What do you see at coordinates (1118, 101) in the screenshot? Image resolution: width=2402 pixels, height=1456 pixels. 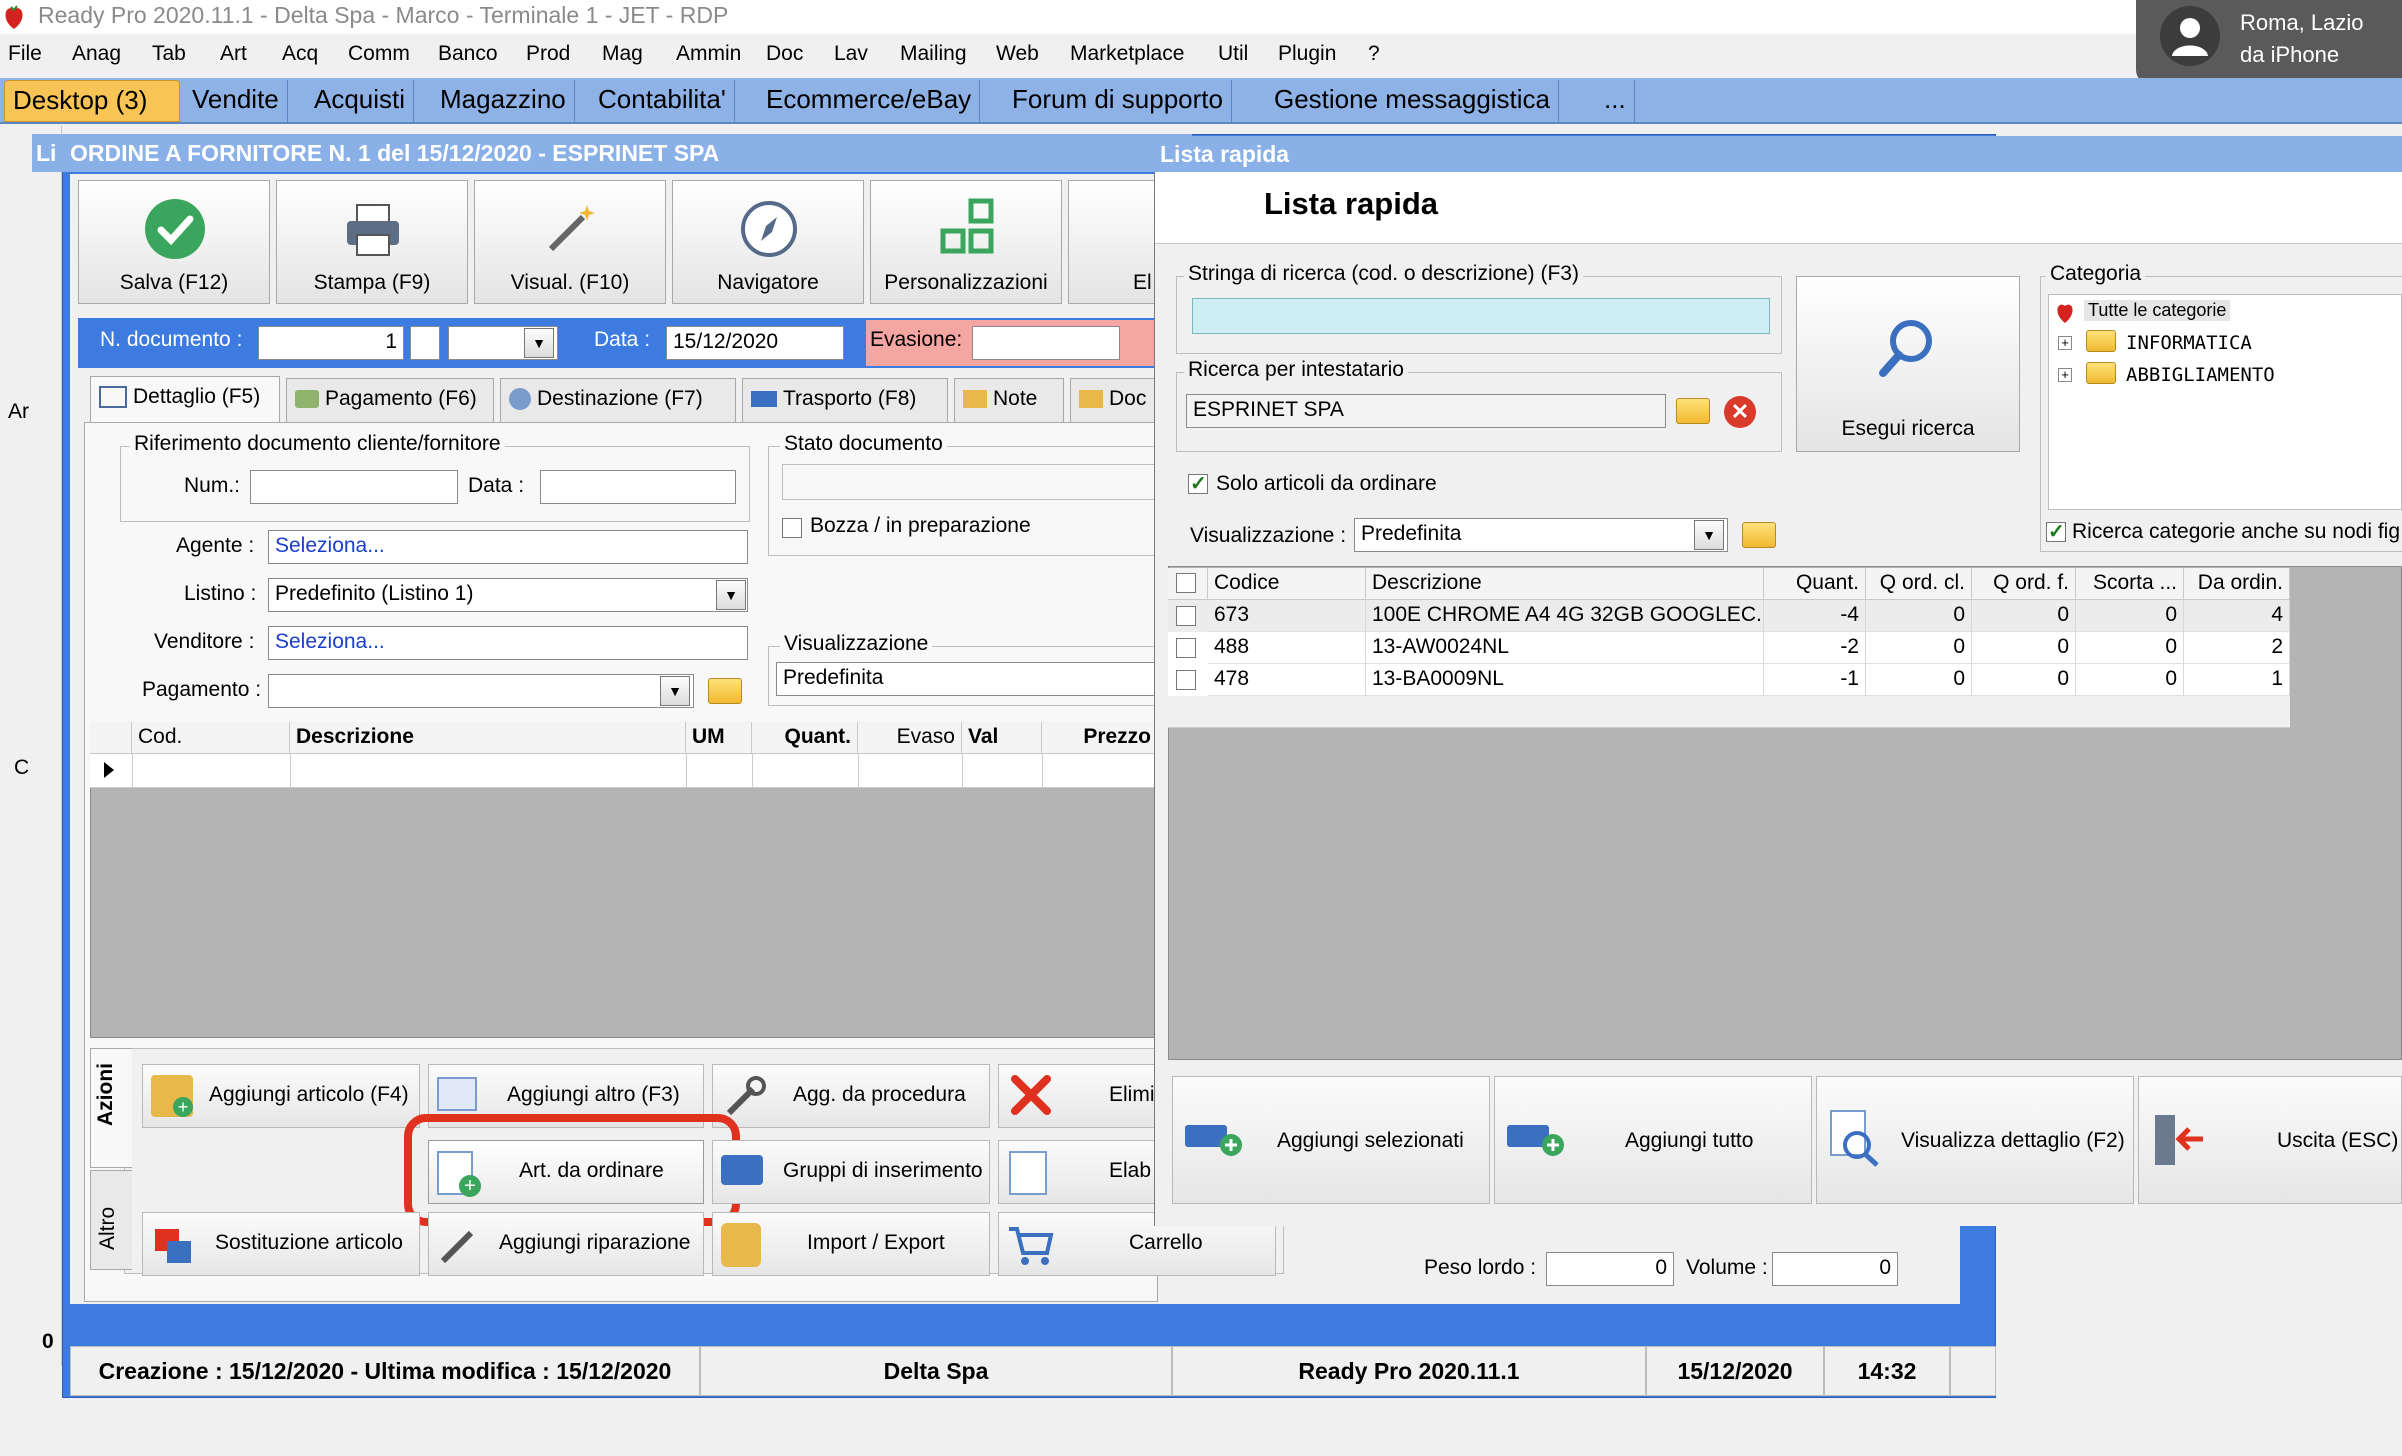 I see `nav-tab-forum: Forum di supporto` at bounding box center [1118, 101].